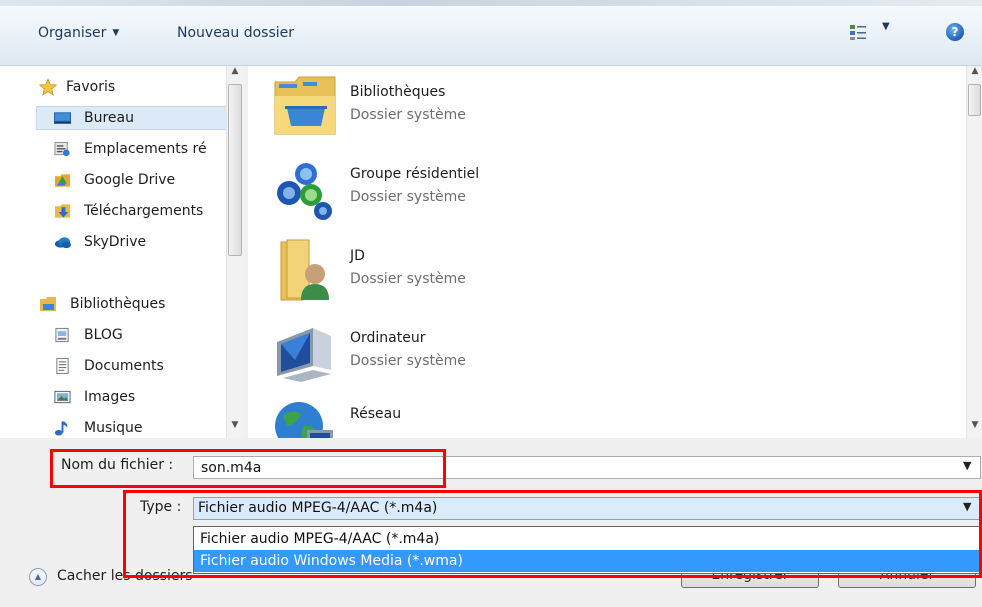 The width and height of the screenshot is (982, 607). Describe the element at coordinates (115, 242) in the screenshot. I see `nav-item-label: SkyDrive` at that location.